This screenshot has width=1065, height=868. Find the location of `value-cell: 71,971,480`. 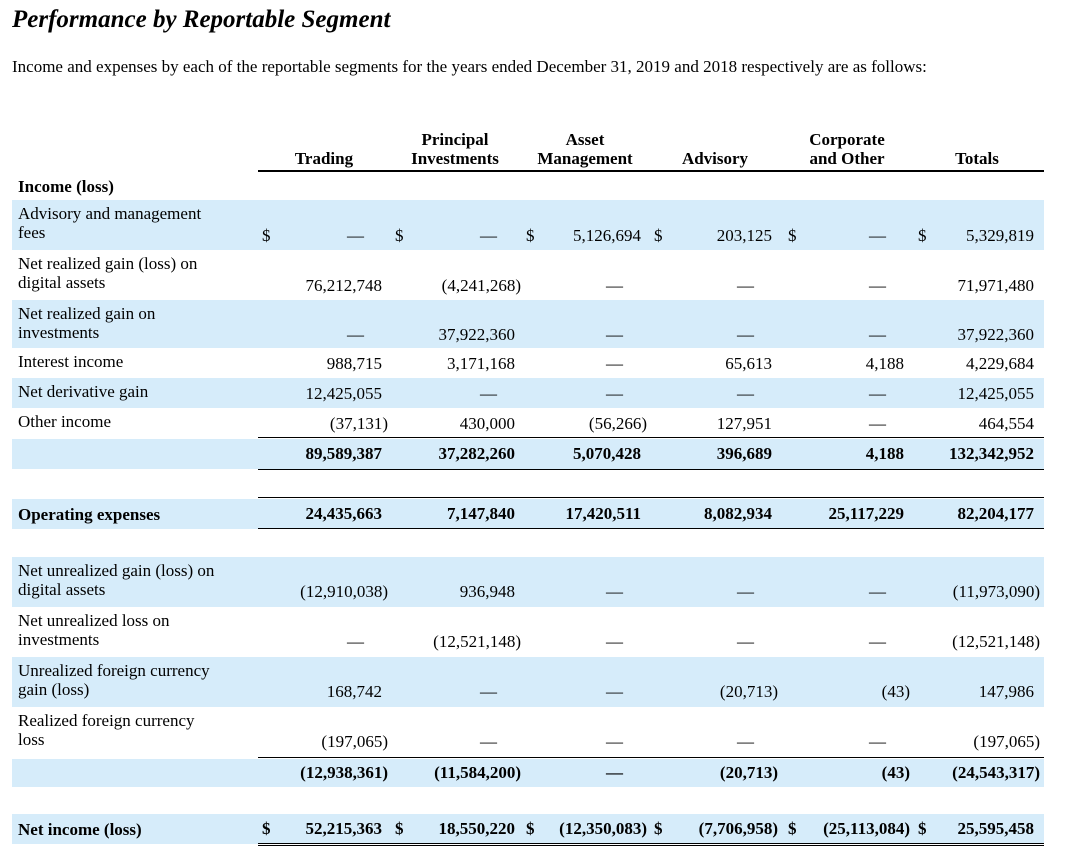

value-cell: 71,971,480 is located at coordinates (996, 285).